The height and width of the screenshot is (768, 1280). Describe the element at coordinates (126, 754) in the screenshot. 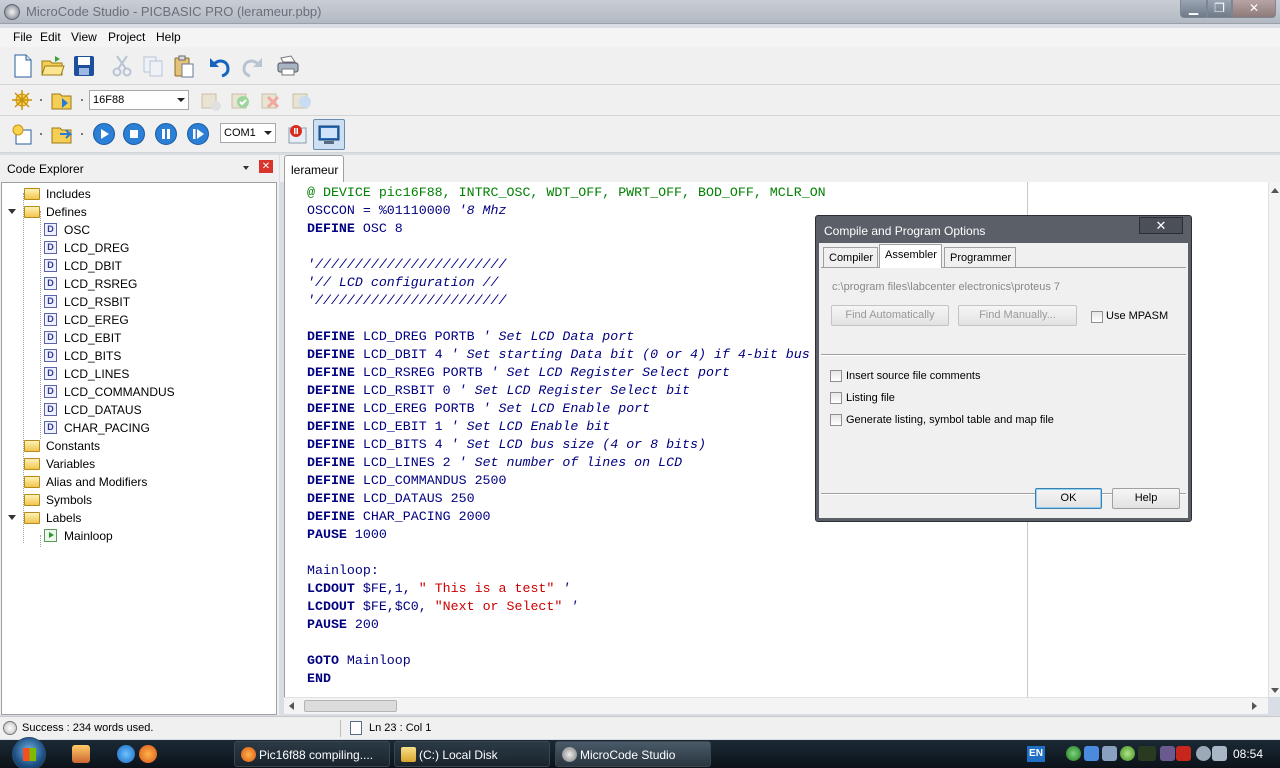

I see `internet-explorer-icon` at that location.